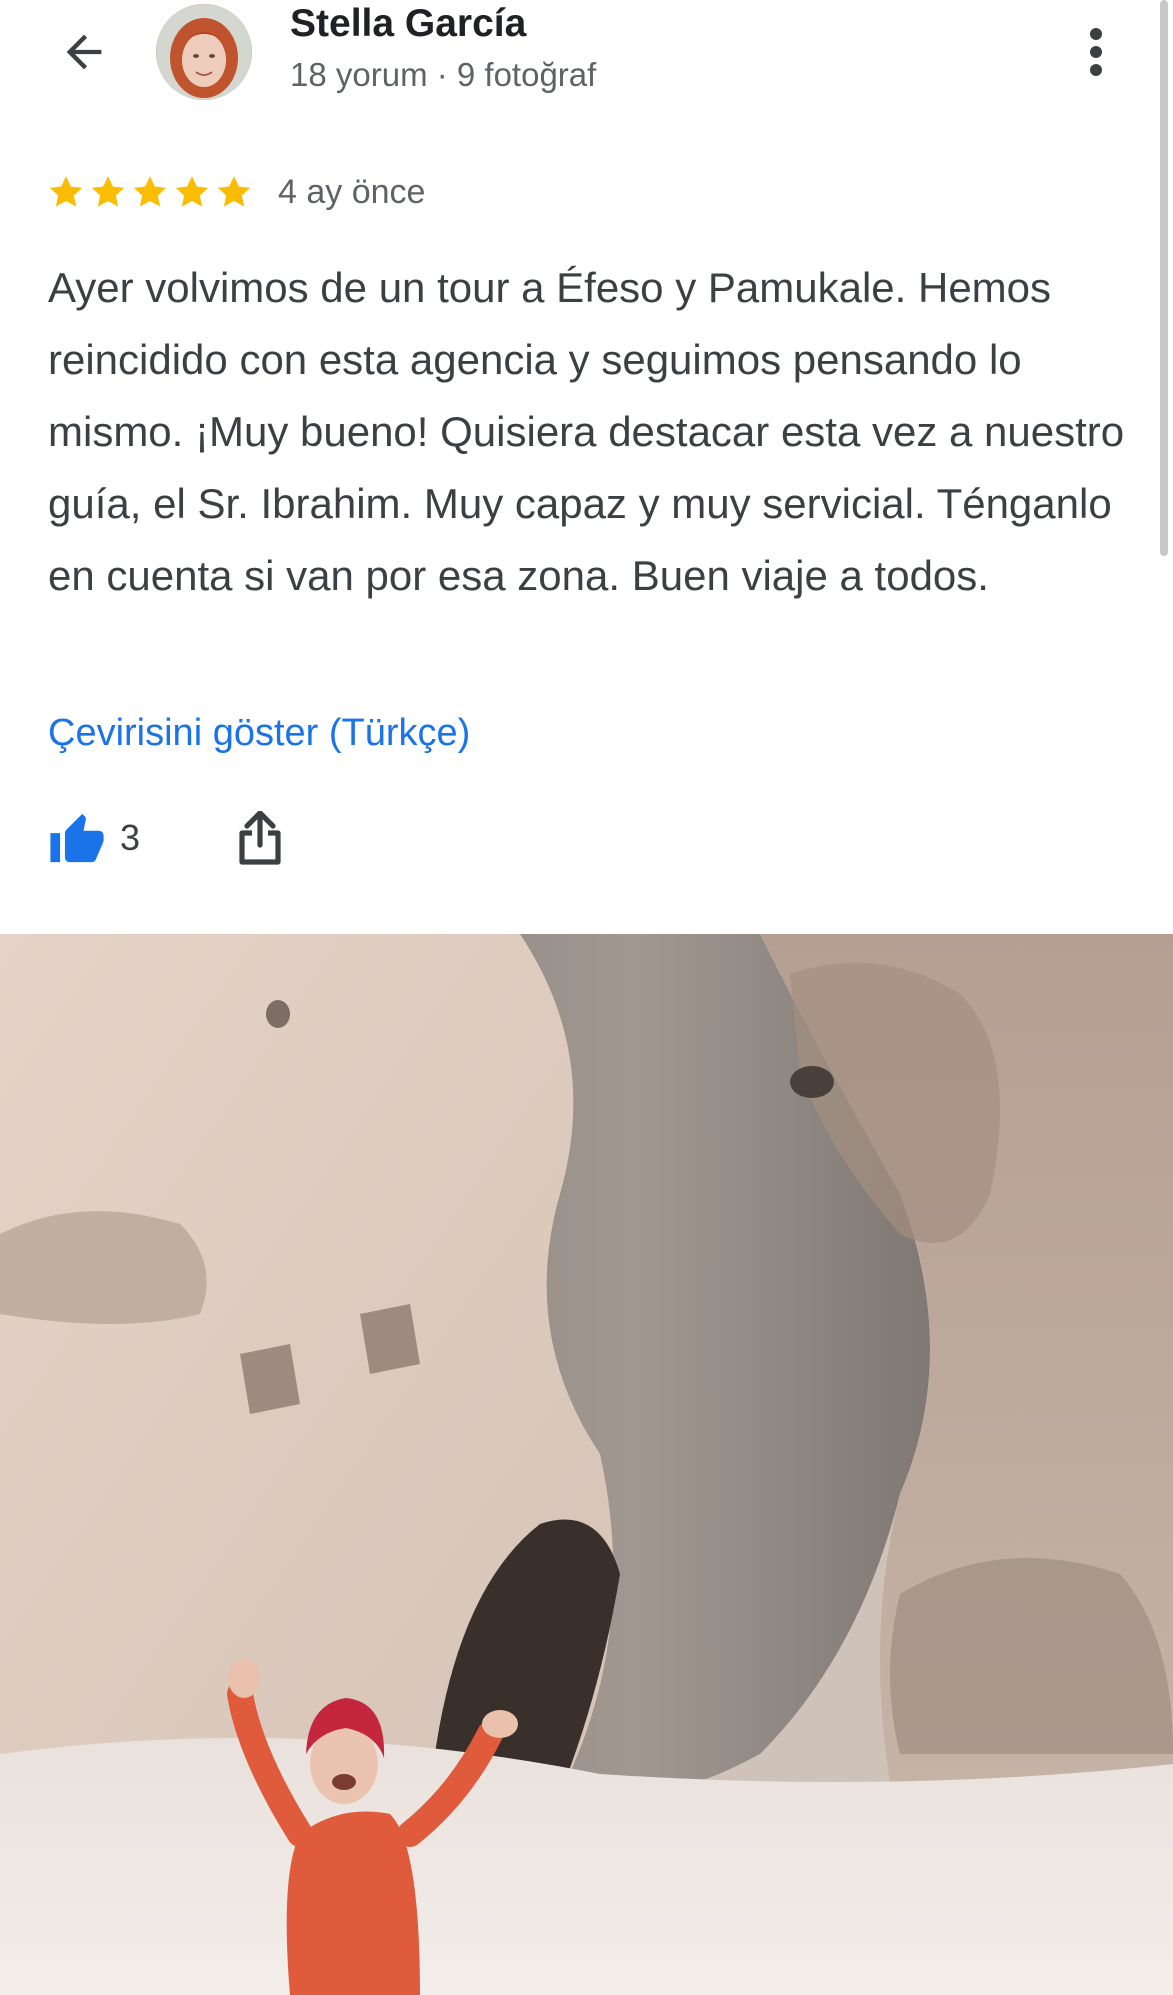 This screenshot has height=1995, width=1173. I want to click on rating-row: 4 ay önce, so click(235, 192).